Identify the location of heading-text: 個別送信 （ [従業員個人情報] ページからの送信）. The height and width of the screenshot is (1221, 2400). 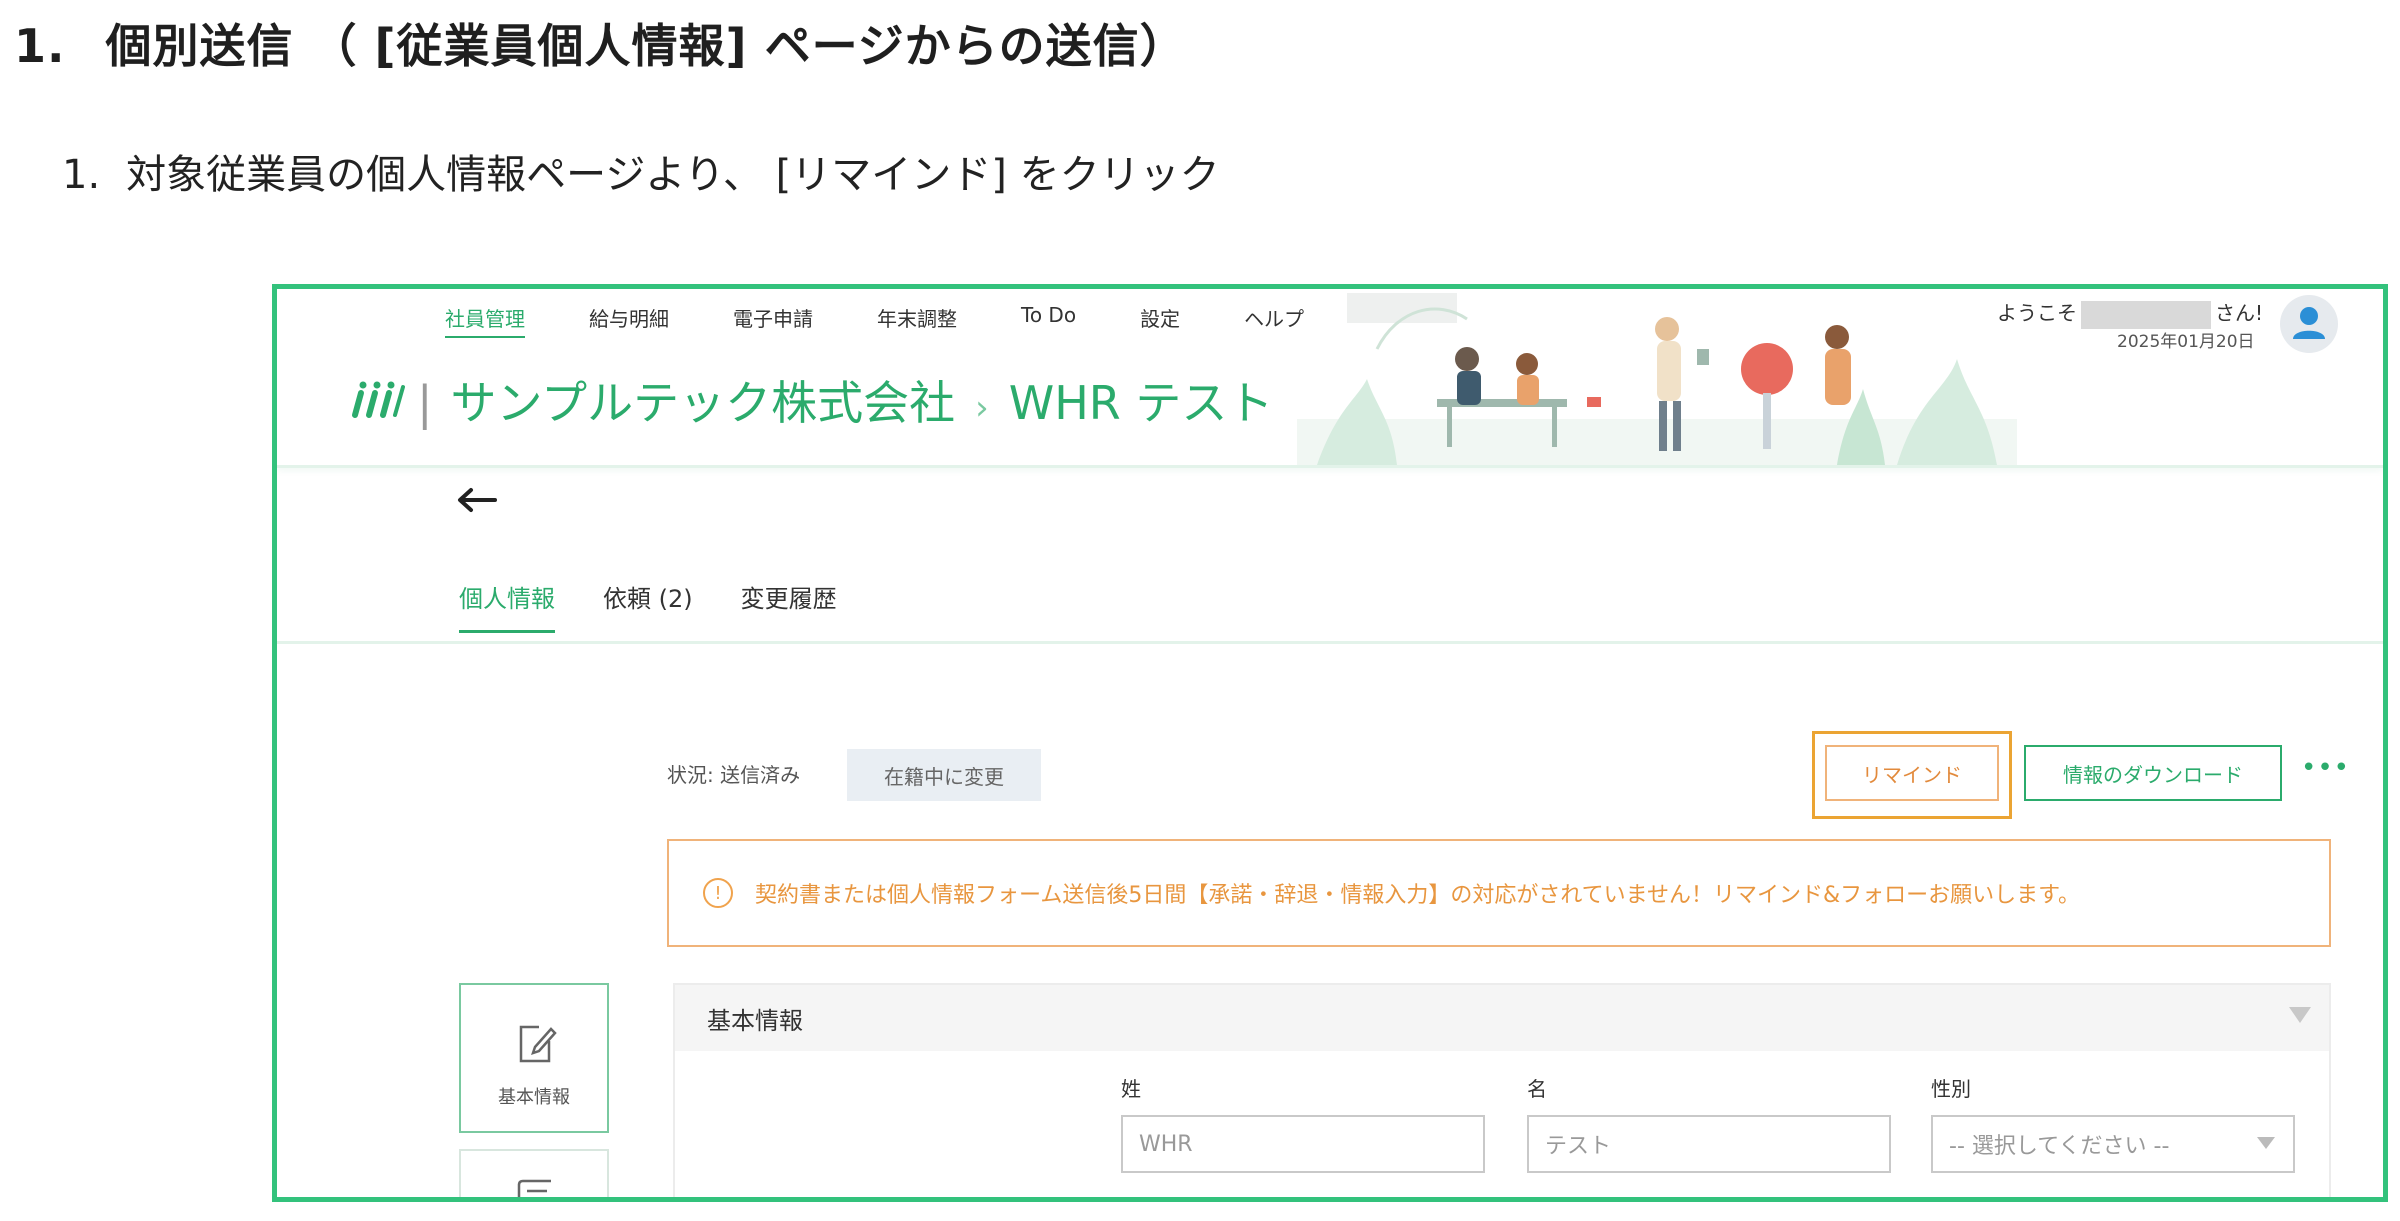
(646, 46).